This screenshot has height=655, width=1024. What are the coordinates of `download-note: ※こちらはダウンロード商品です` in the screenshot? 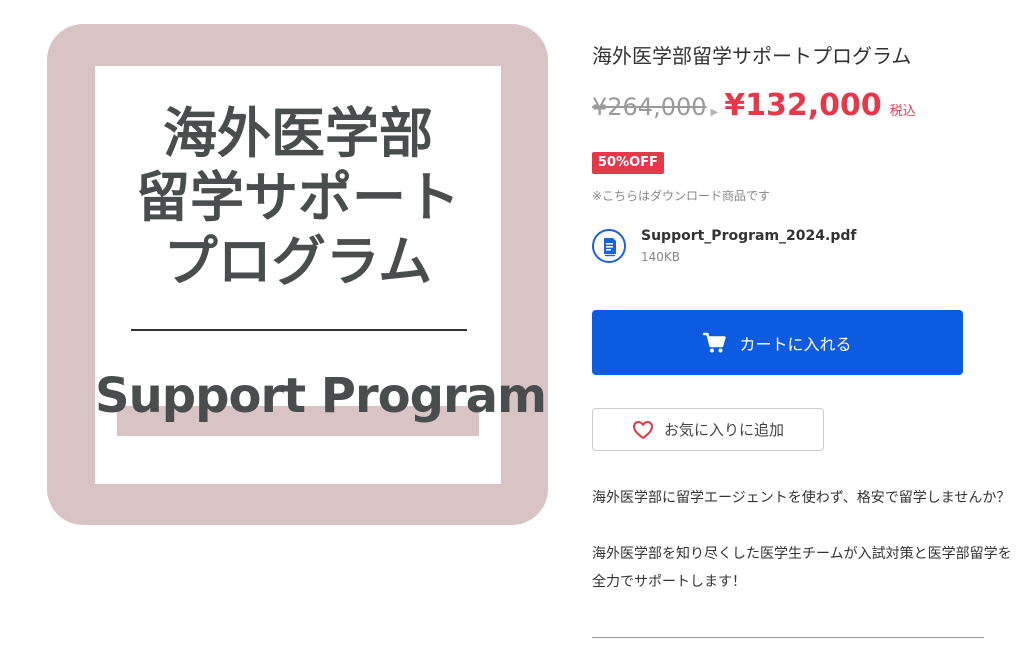 It's located at (681, 196).